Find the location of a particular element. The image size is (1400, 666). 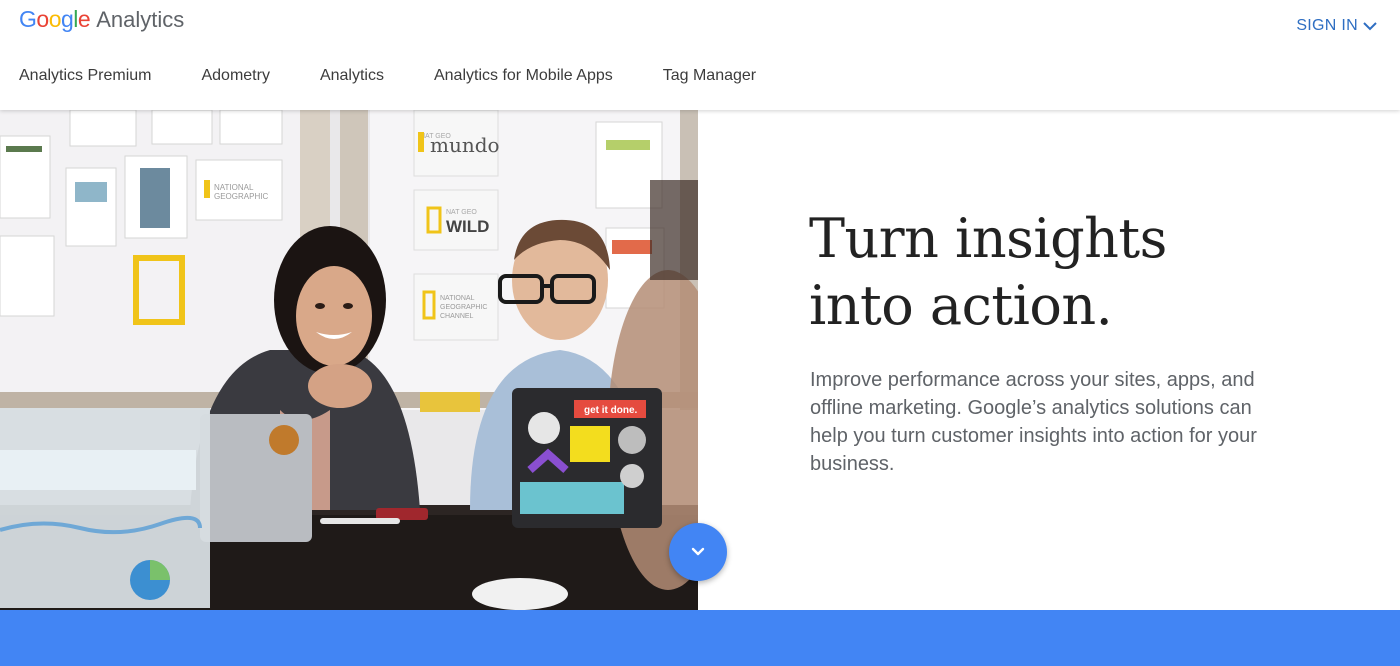

sign-wild: WILD is located at coordinates (467, 226).